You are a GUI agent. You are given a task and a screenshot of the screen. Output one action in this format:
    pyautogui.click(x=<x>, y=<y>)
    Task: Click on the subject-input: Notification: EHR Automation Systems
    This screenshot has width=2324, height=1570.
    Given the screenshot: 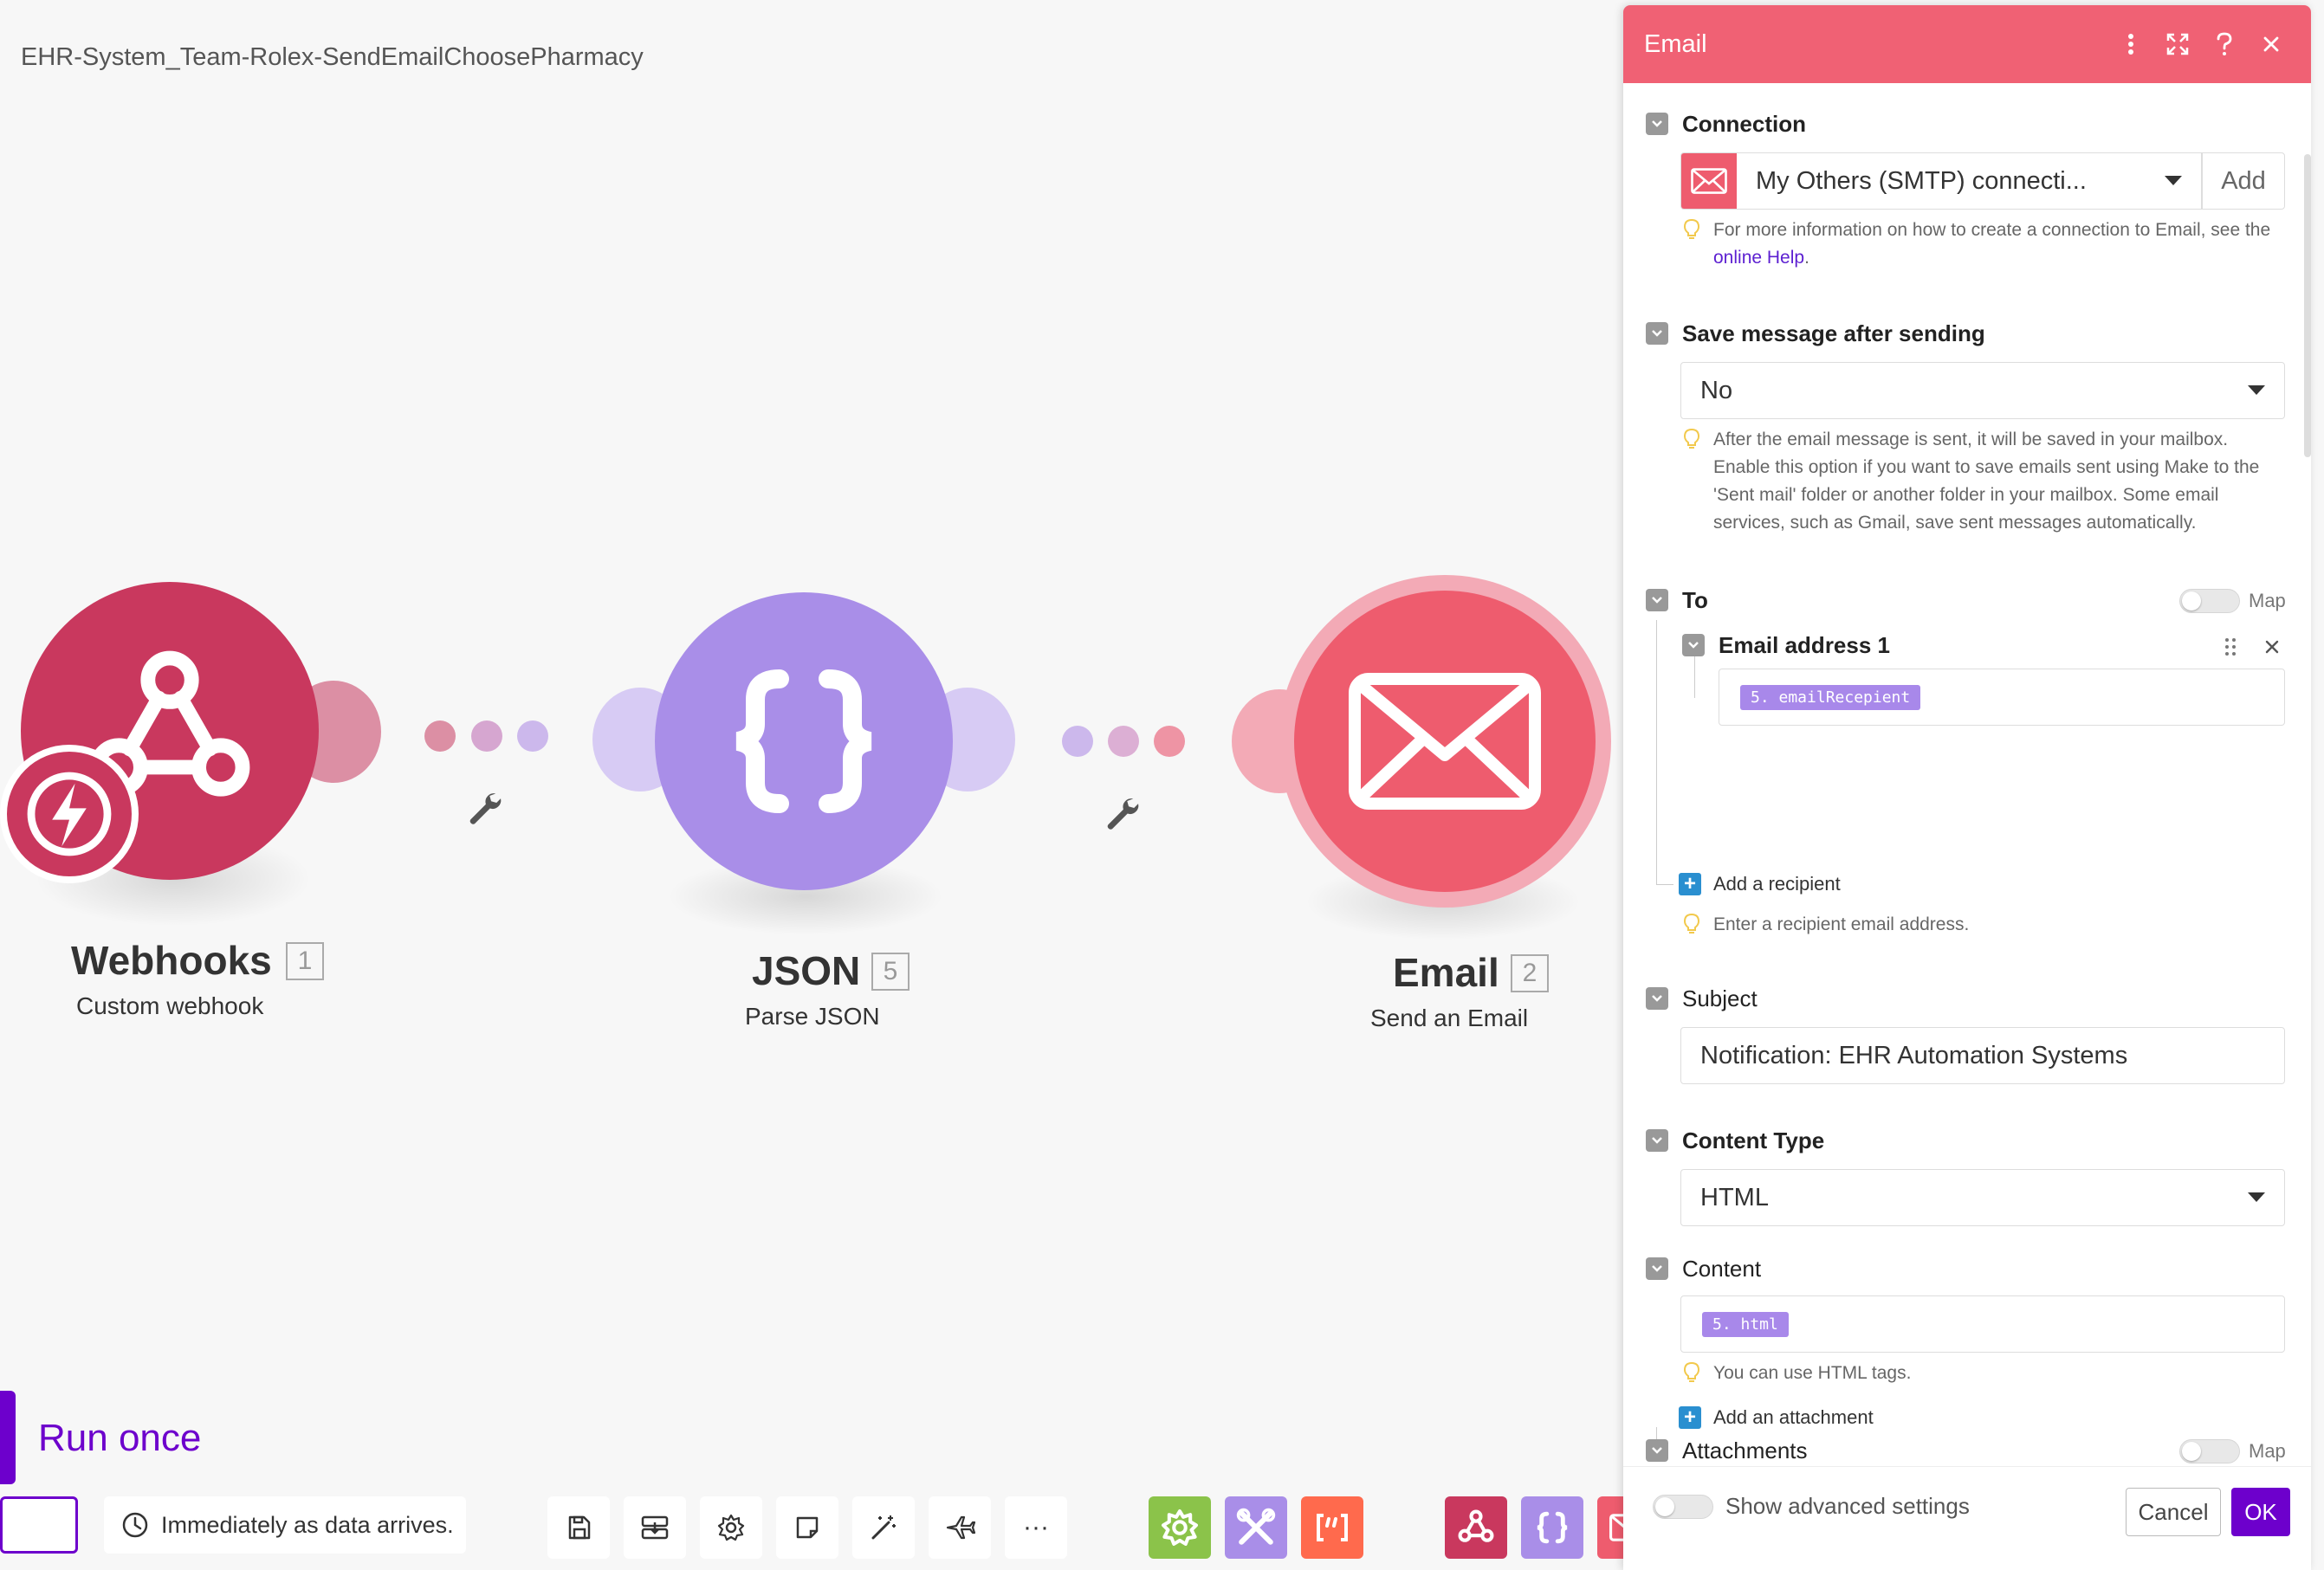 What is the action you would take?
    pyautogui.click(x=1982, y=1056)
    